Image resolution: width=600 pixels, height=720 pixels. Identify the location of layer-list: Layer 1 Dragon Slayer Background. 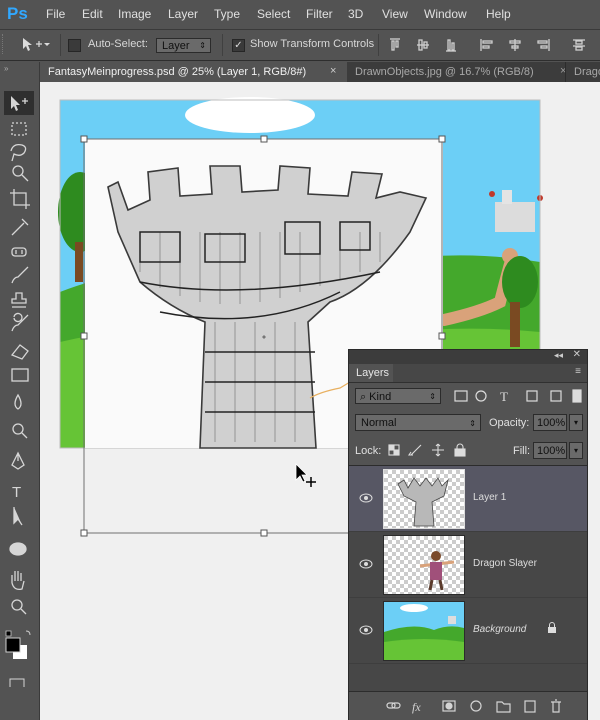
(468, 578).